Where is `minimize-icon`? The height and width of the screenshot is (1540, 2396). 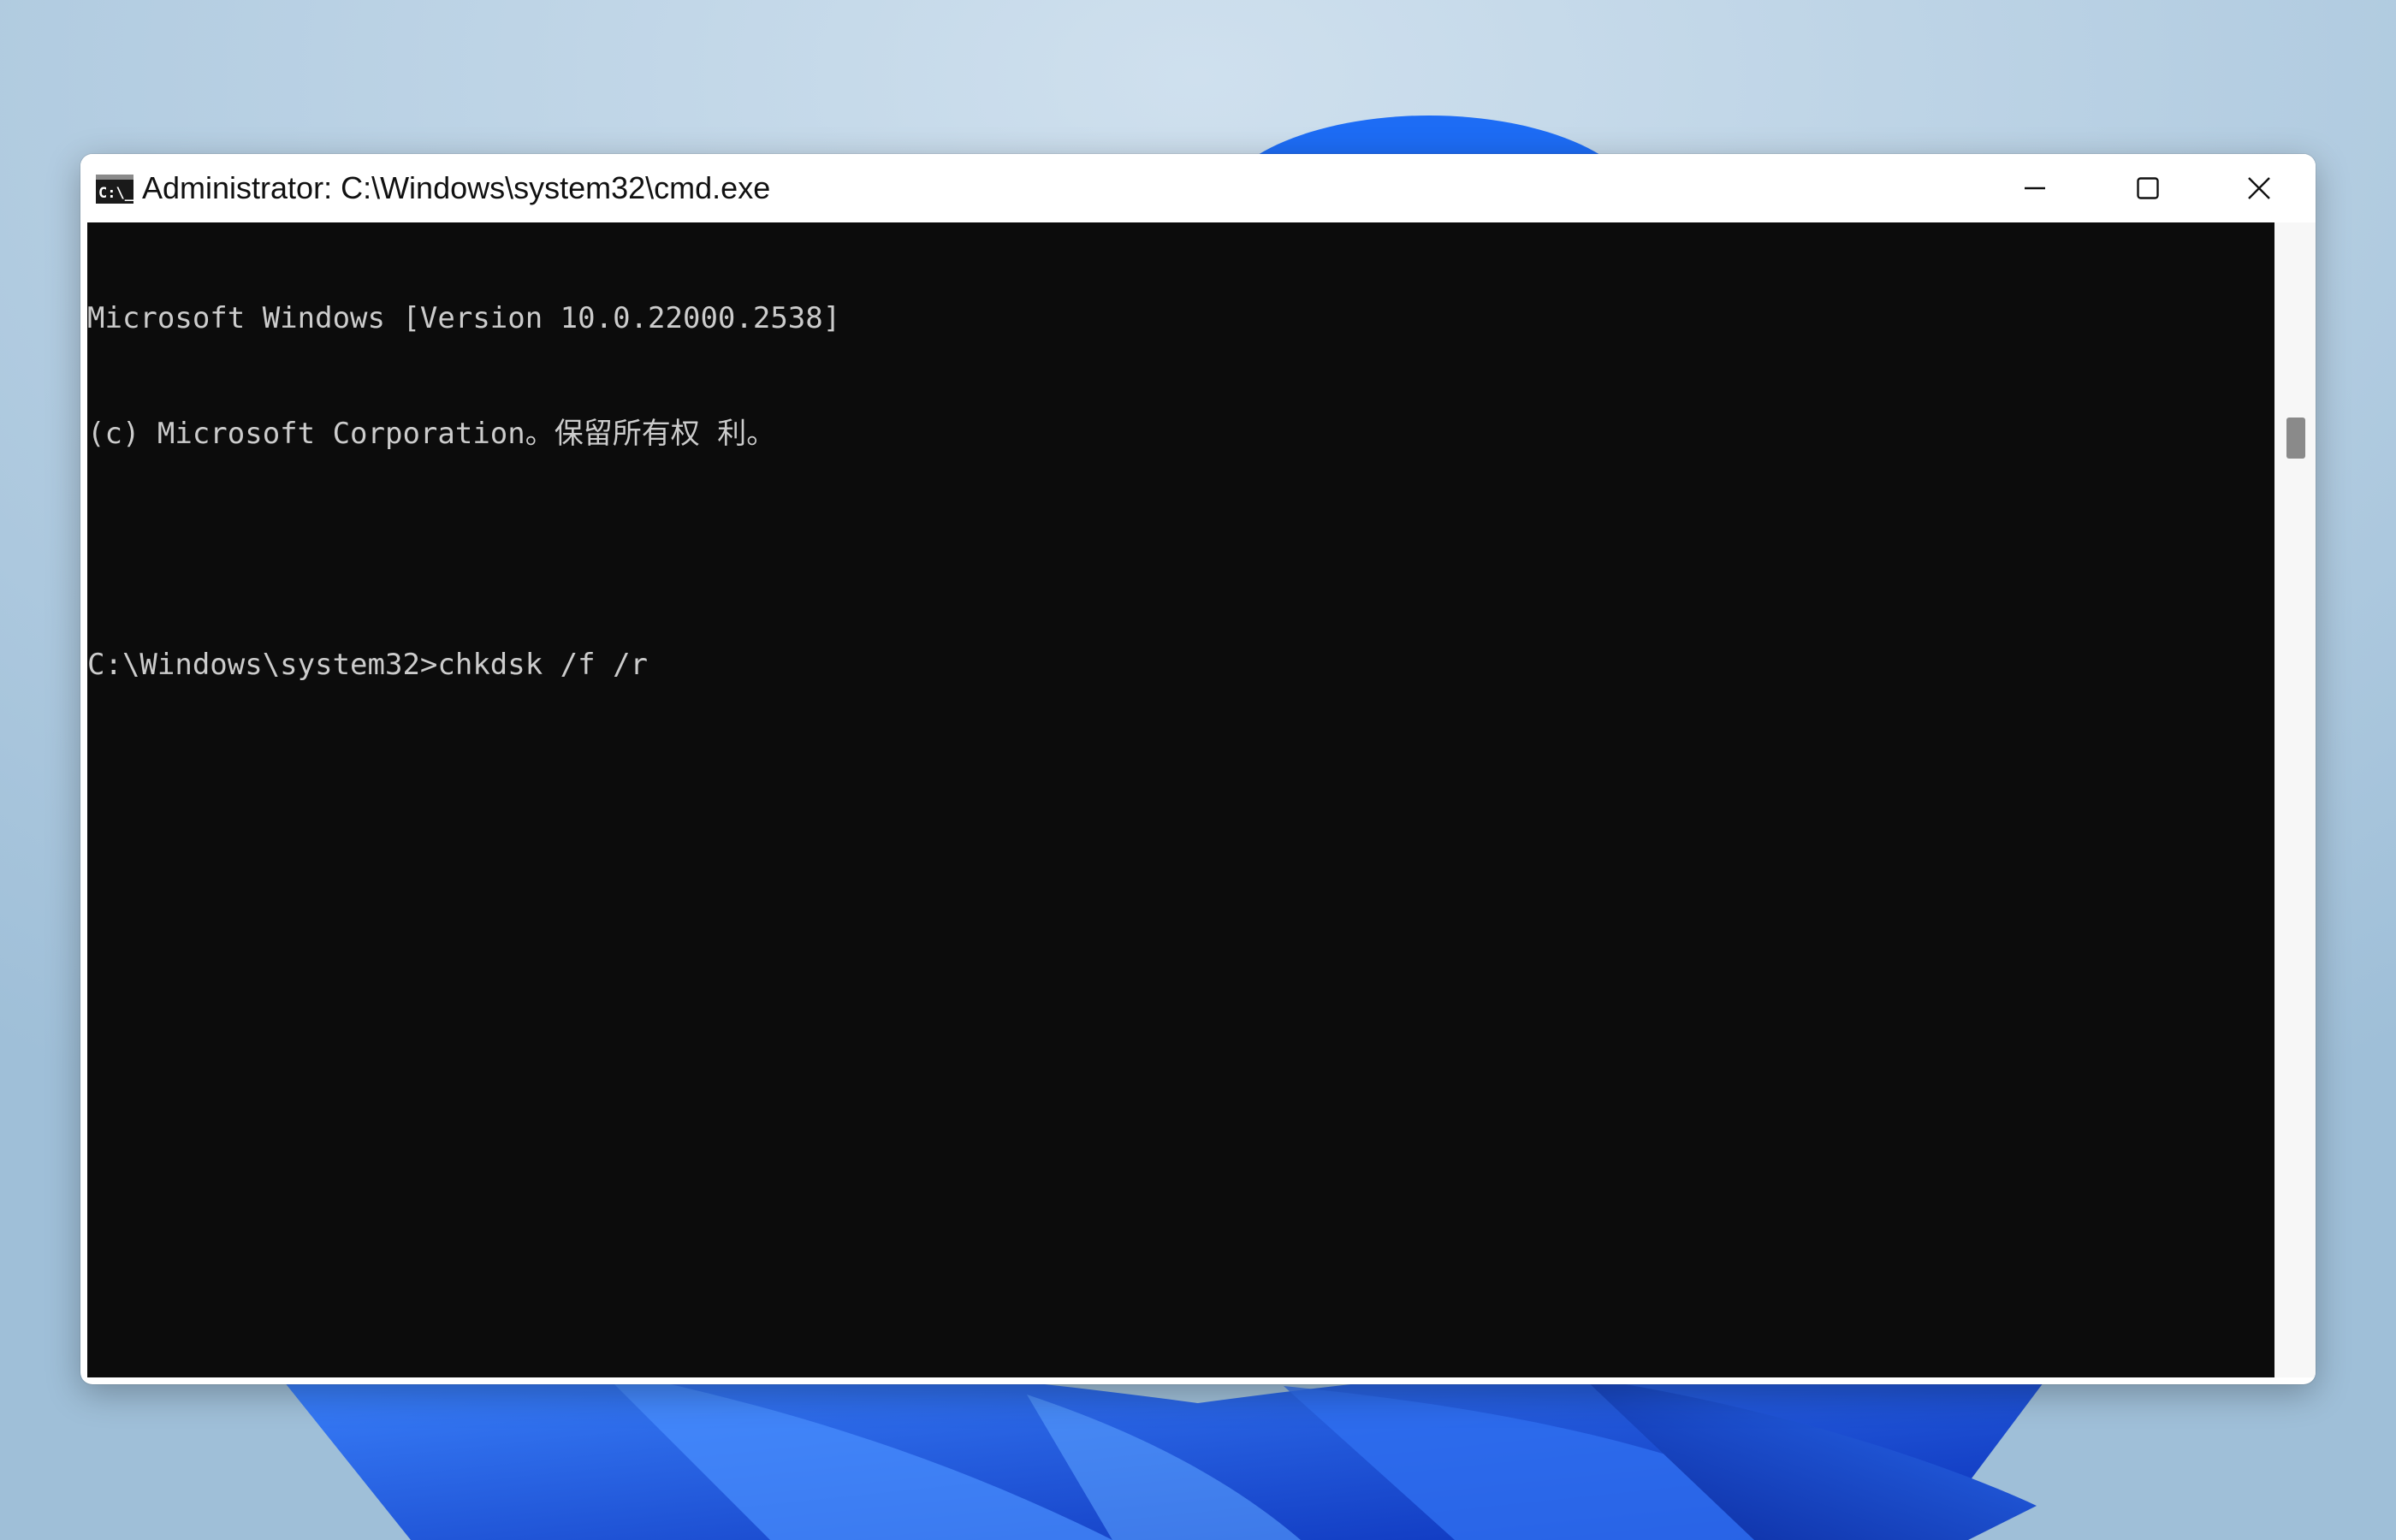 minimize-icon is located at coordinates (2035, 188).